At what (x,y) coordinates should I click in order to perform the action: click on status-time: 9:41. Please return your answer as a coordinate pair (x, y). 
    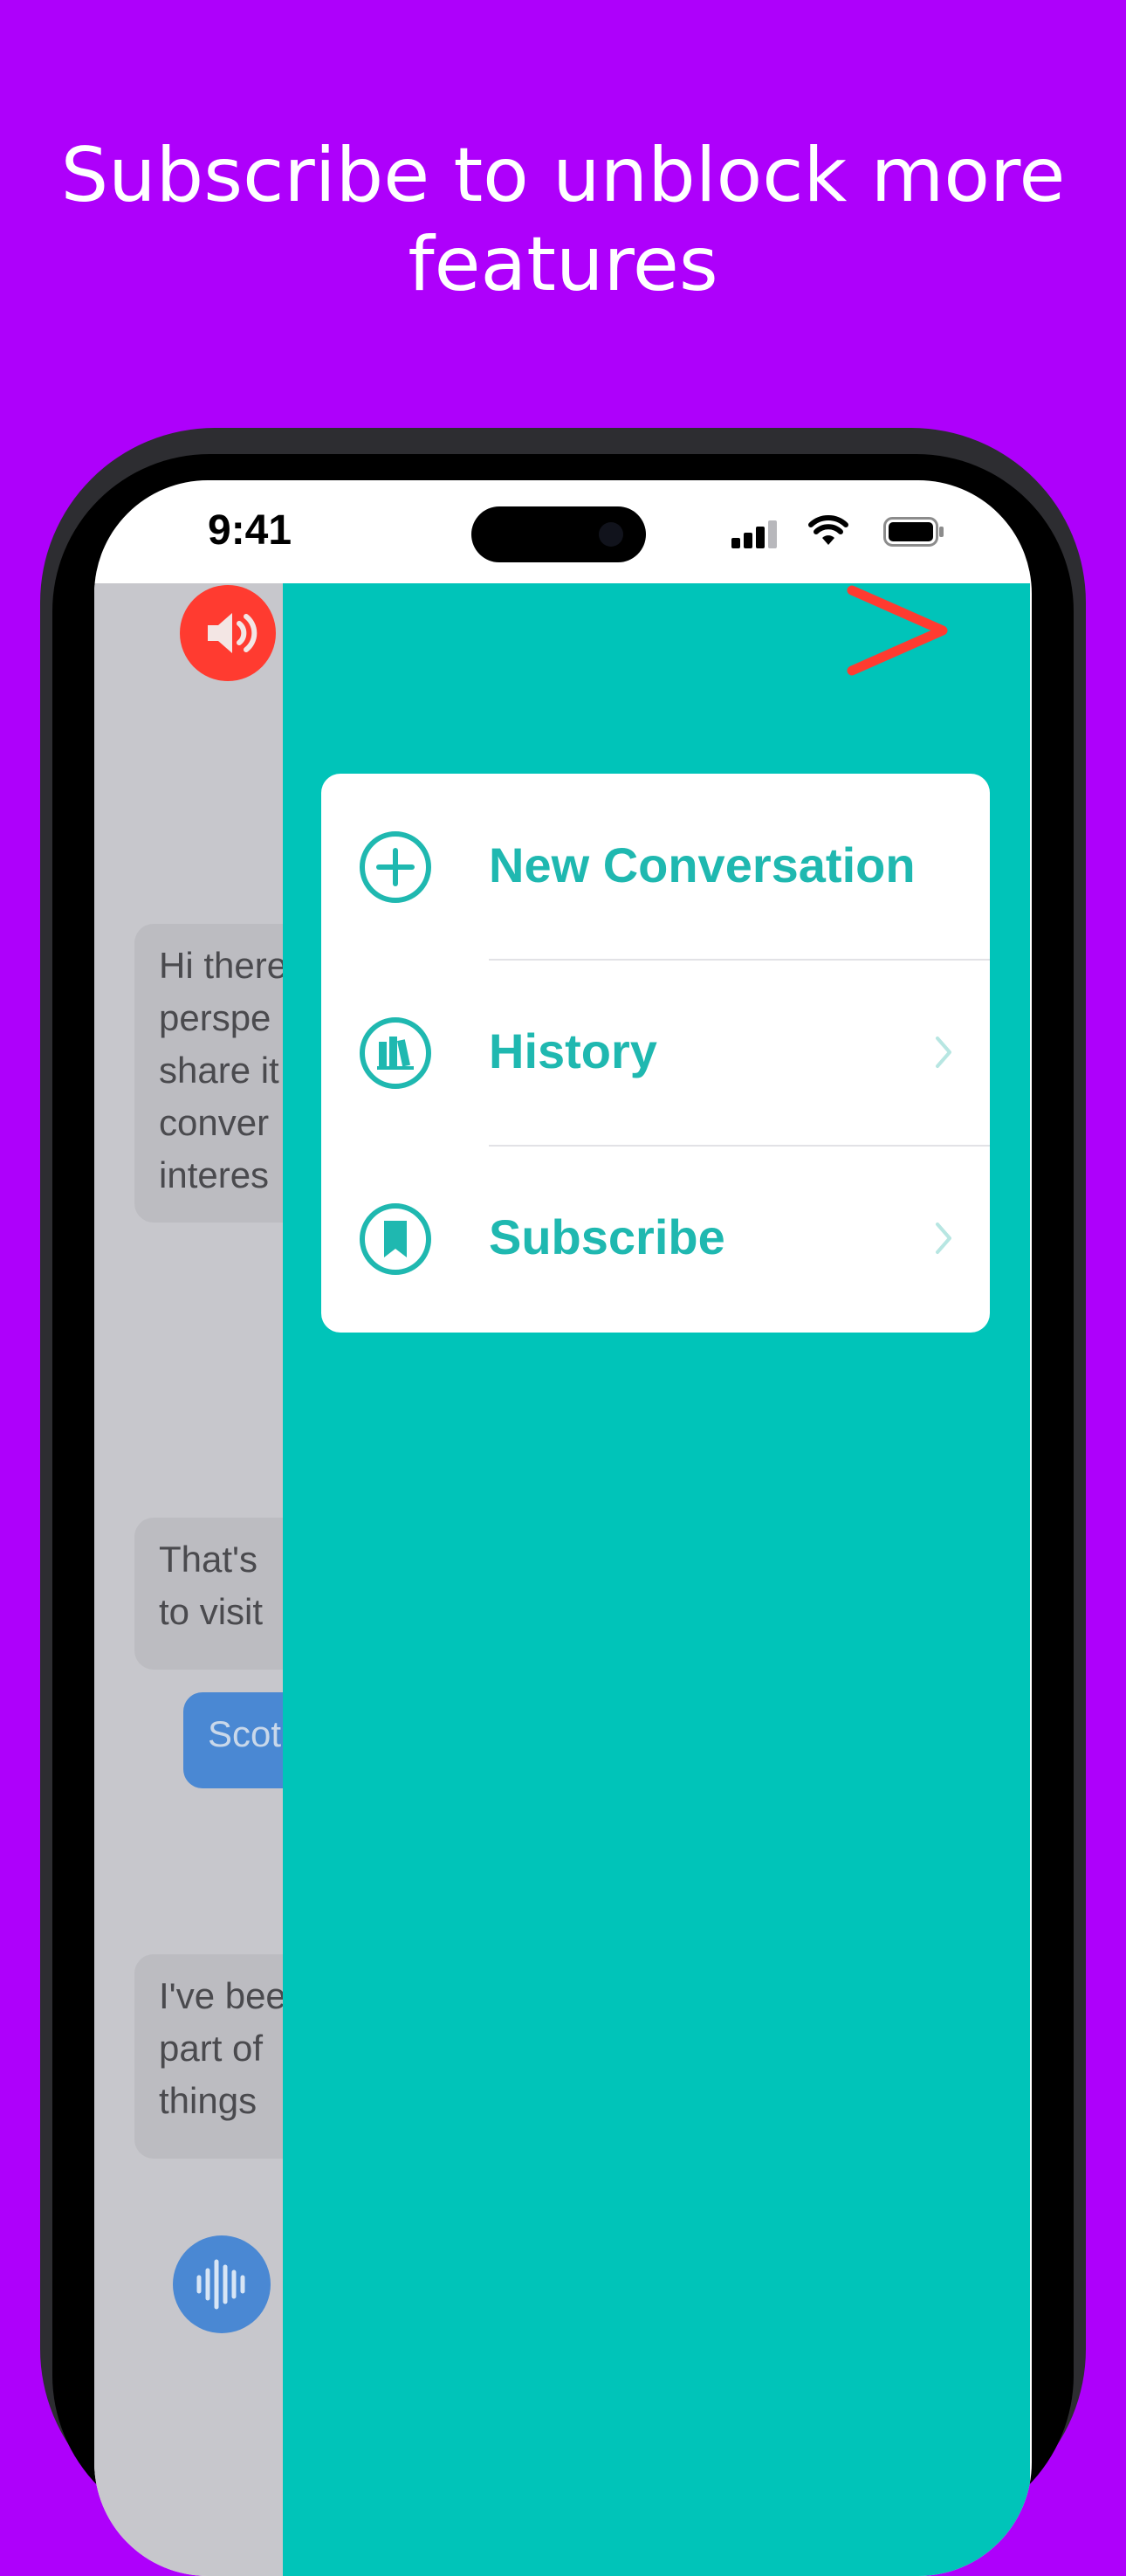
    Looking at the image, I should click on (250, 530).